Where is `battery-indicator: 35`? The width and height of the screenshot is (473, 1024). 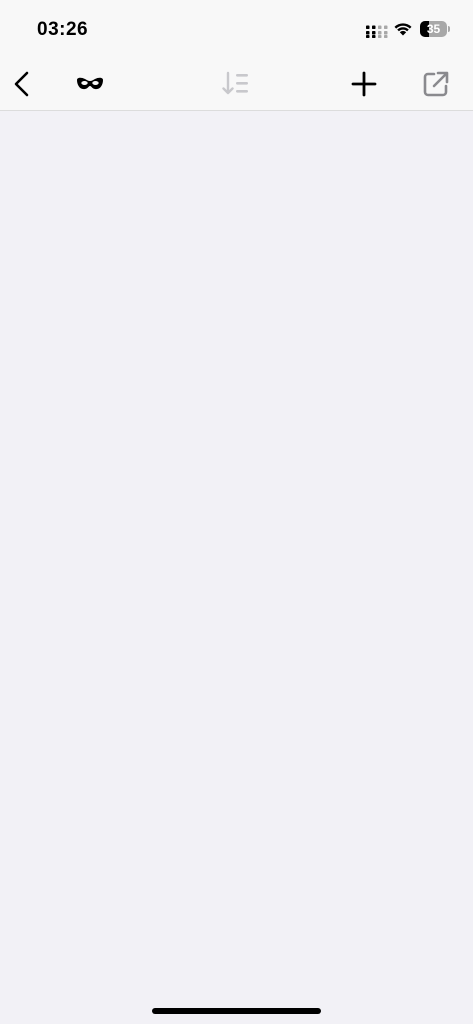 battery-indicator: 35 is located at coordinates (433, 29).